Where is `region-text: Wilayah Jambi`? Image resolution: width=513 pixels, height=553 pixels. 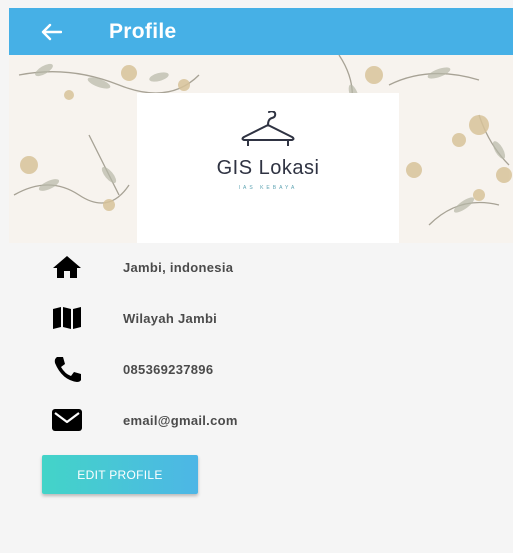
region-text: Wilayah Jambi is located at coordinates (170, 318).